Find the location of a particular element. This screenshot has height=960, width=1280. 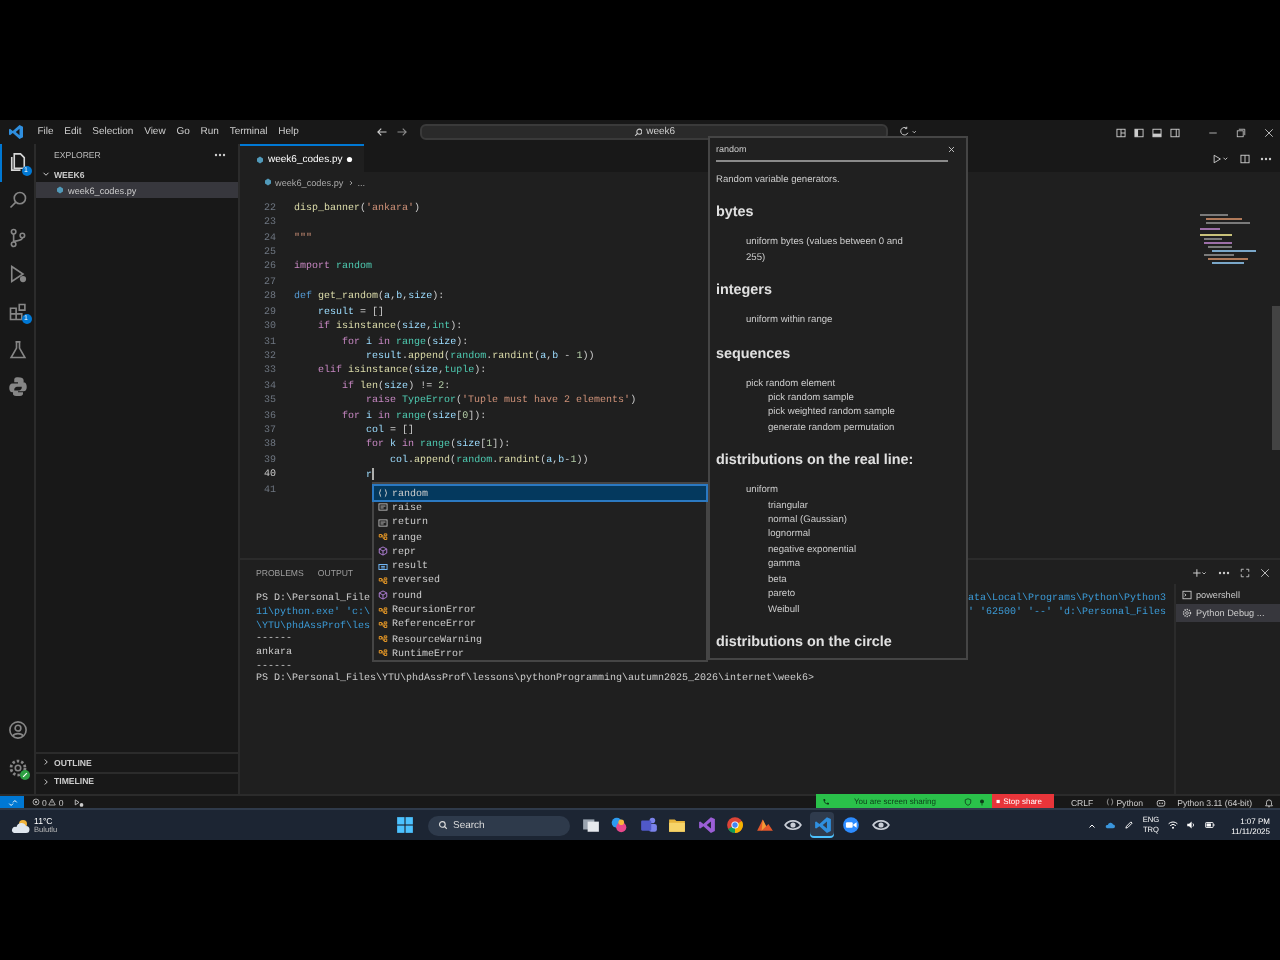

error-icon is located at coordinates (36, 802).